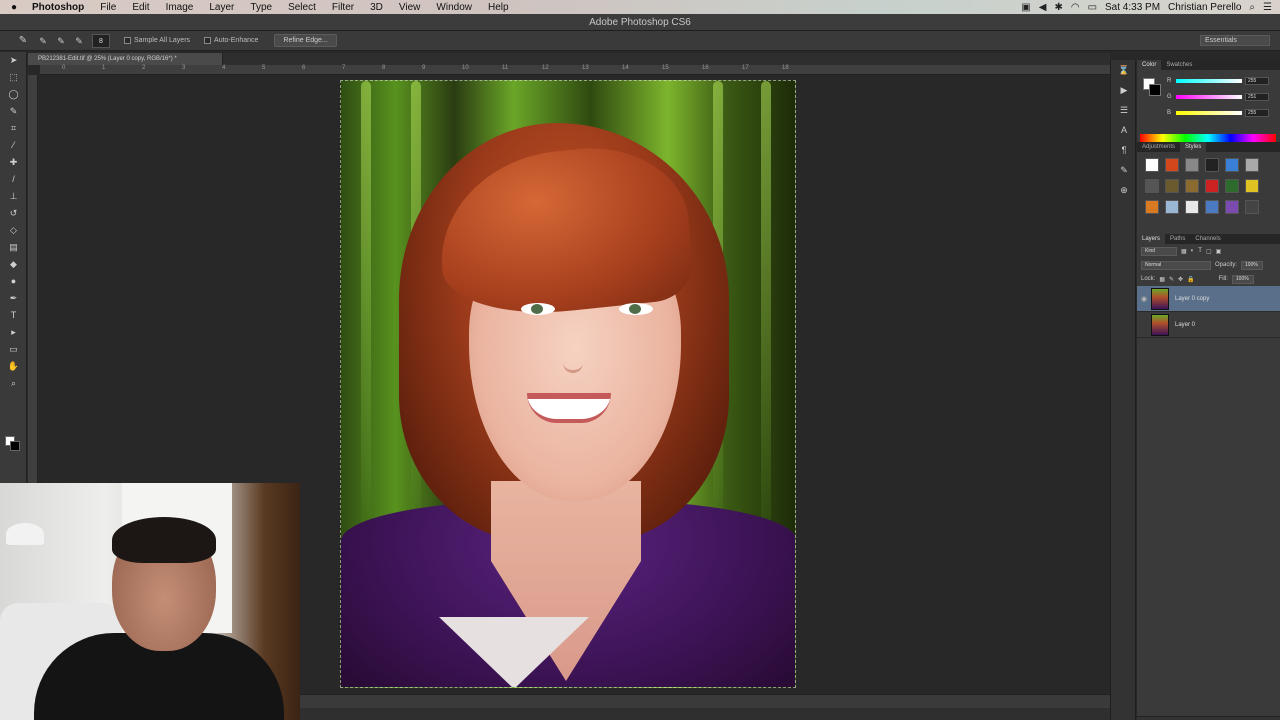 The image size is (1280, 720). I want to click on blue-slider-bar, so click(1209, 113).